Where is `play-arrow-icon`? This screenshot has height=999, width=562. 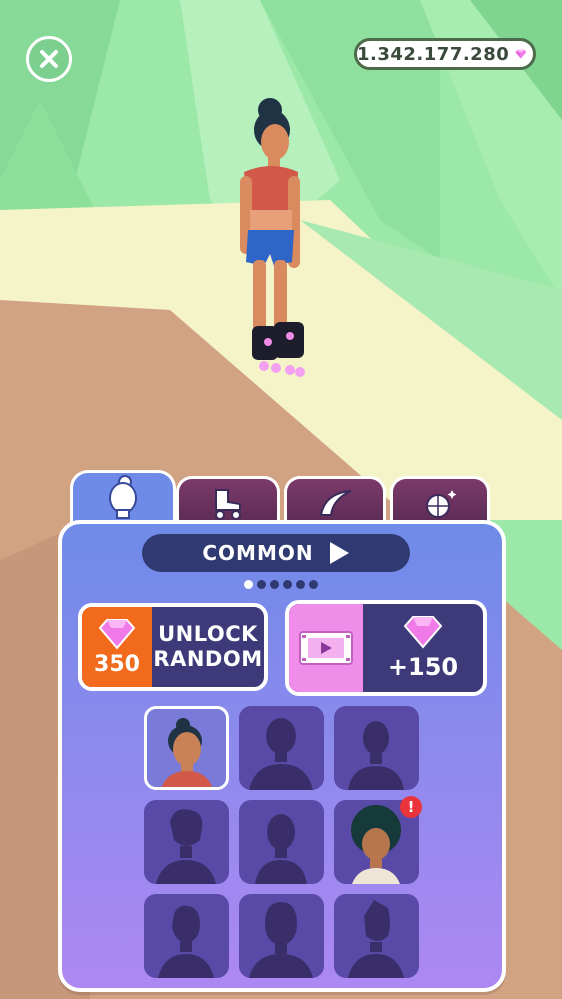 play-arrow-icon is located at coordinates (339, 553).